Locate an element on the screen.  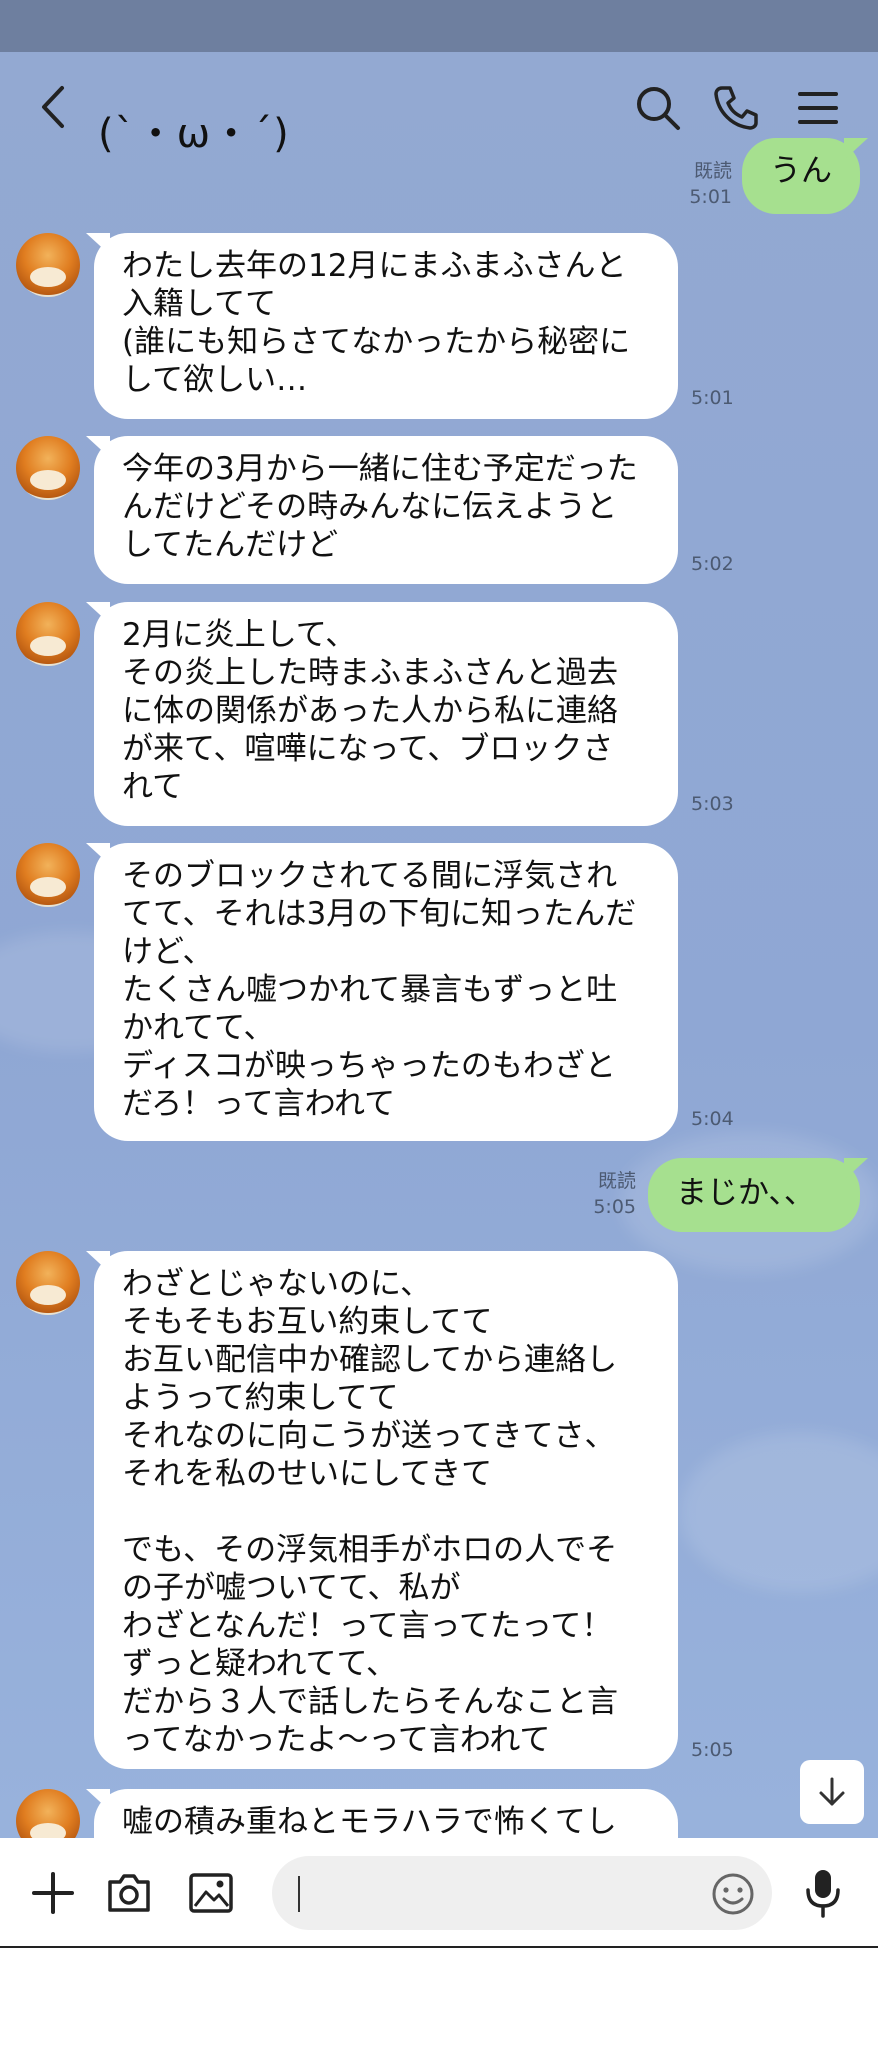
message-bubble-outgoing: うん is located at coordinates (801, 176).